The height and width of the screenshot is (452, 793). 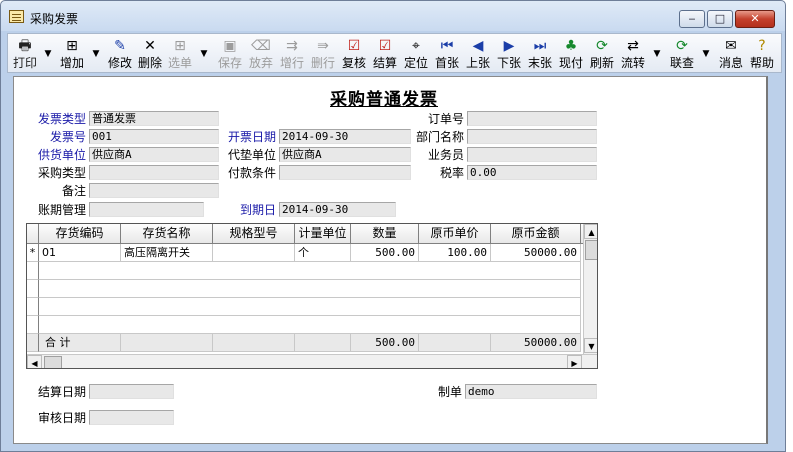 I want to click on account-mgmt-field, so click(x=146, y=209).